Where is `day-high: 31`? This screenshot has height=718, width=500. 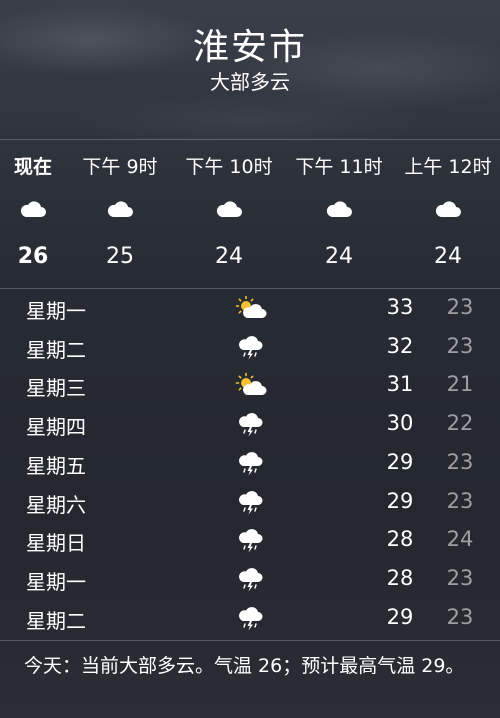
day-high: 31 is located at coordinates (400, 384).